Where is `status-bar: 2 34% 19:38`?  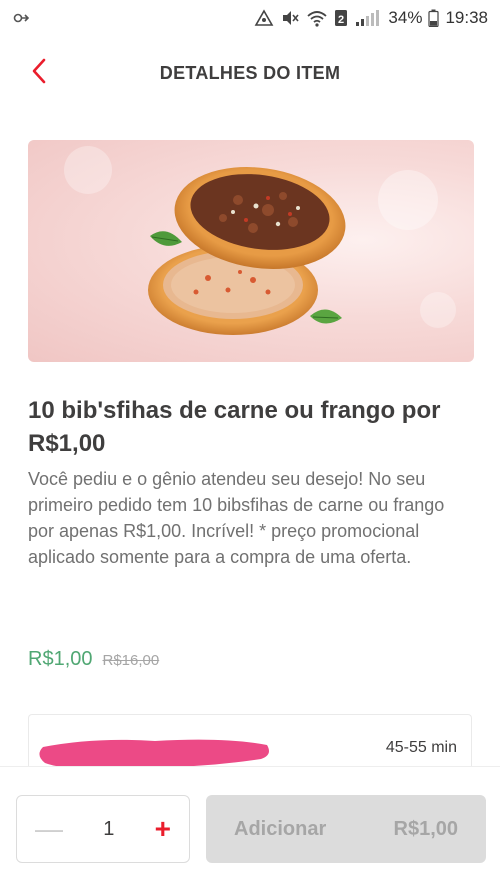
status-bar: 2 34% 19:38 is located at coordinates (250, 18).